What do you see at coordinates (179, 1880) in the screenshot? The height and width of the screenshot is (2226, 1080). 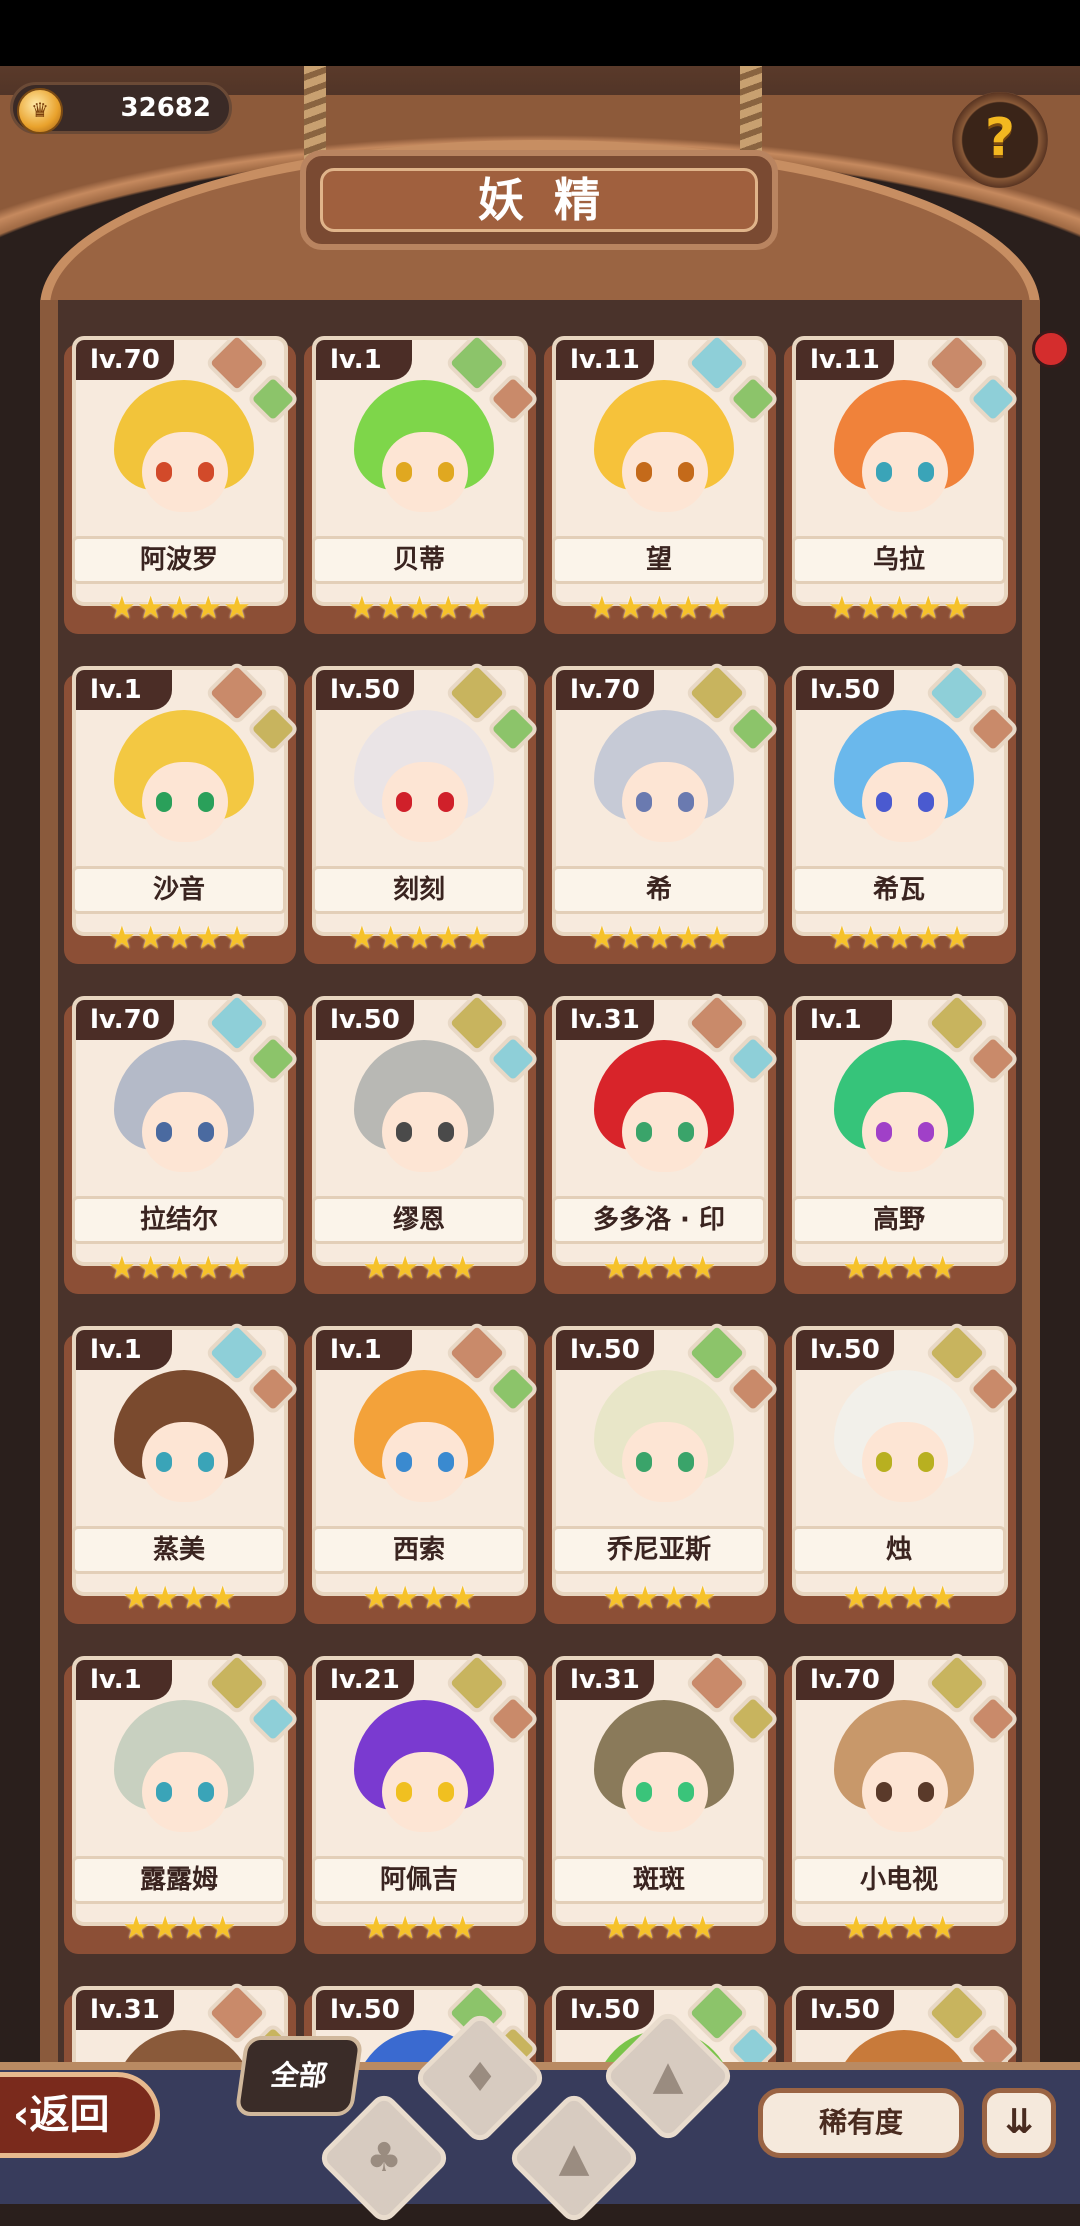 I see `fairy-name: 露露姆` at bounding box center [179, 1880].